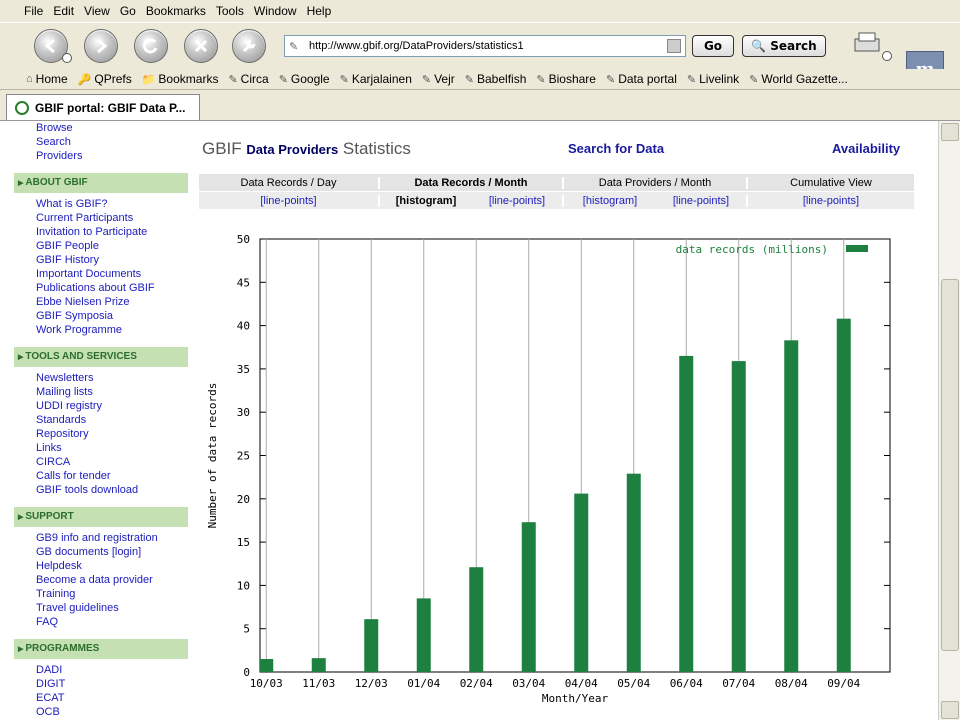  What do you see at coordinates (101, 316) in the screenshot?
I see `sidebar-link: GBIF Symposia` at bounding box center [101, 316].